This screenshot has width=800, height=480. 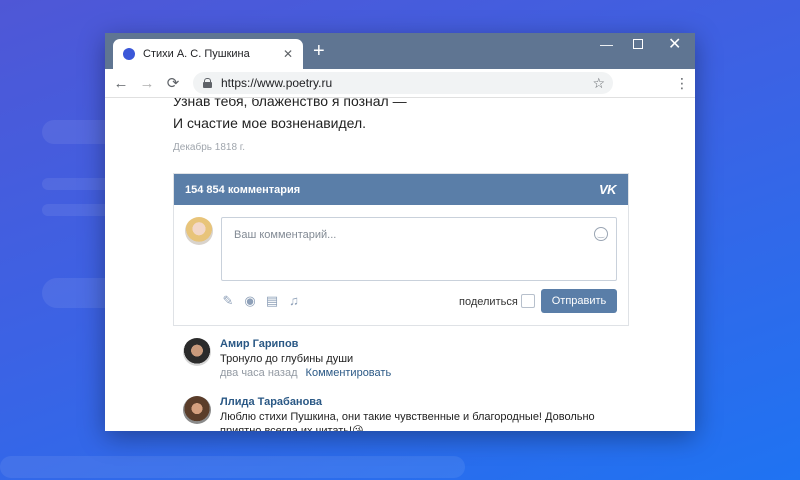 I want to click on url-text: https://www.poetry.ru, so click(x=277, y=83).